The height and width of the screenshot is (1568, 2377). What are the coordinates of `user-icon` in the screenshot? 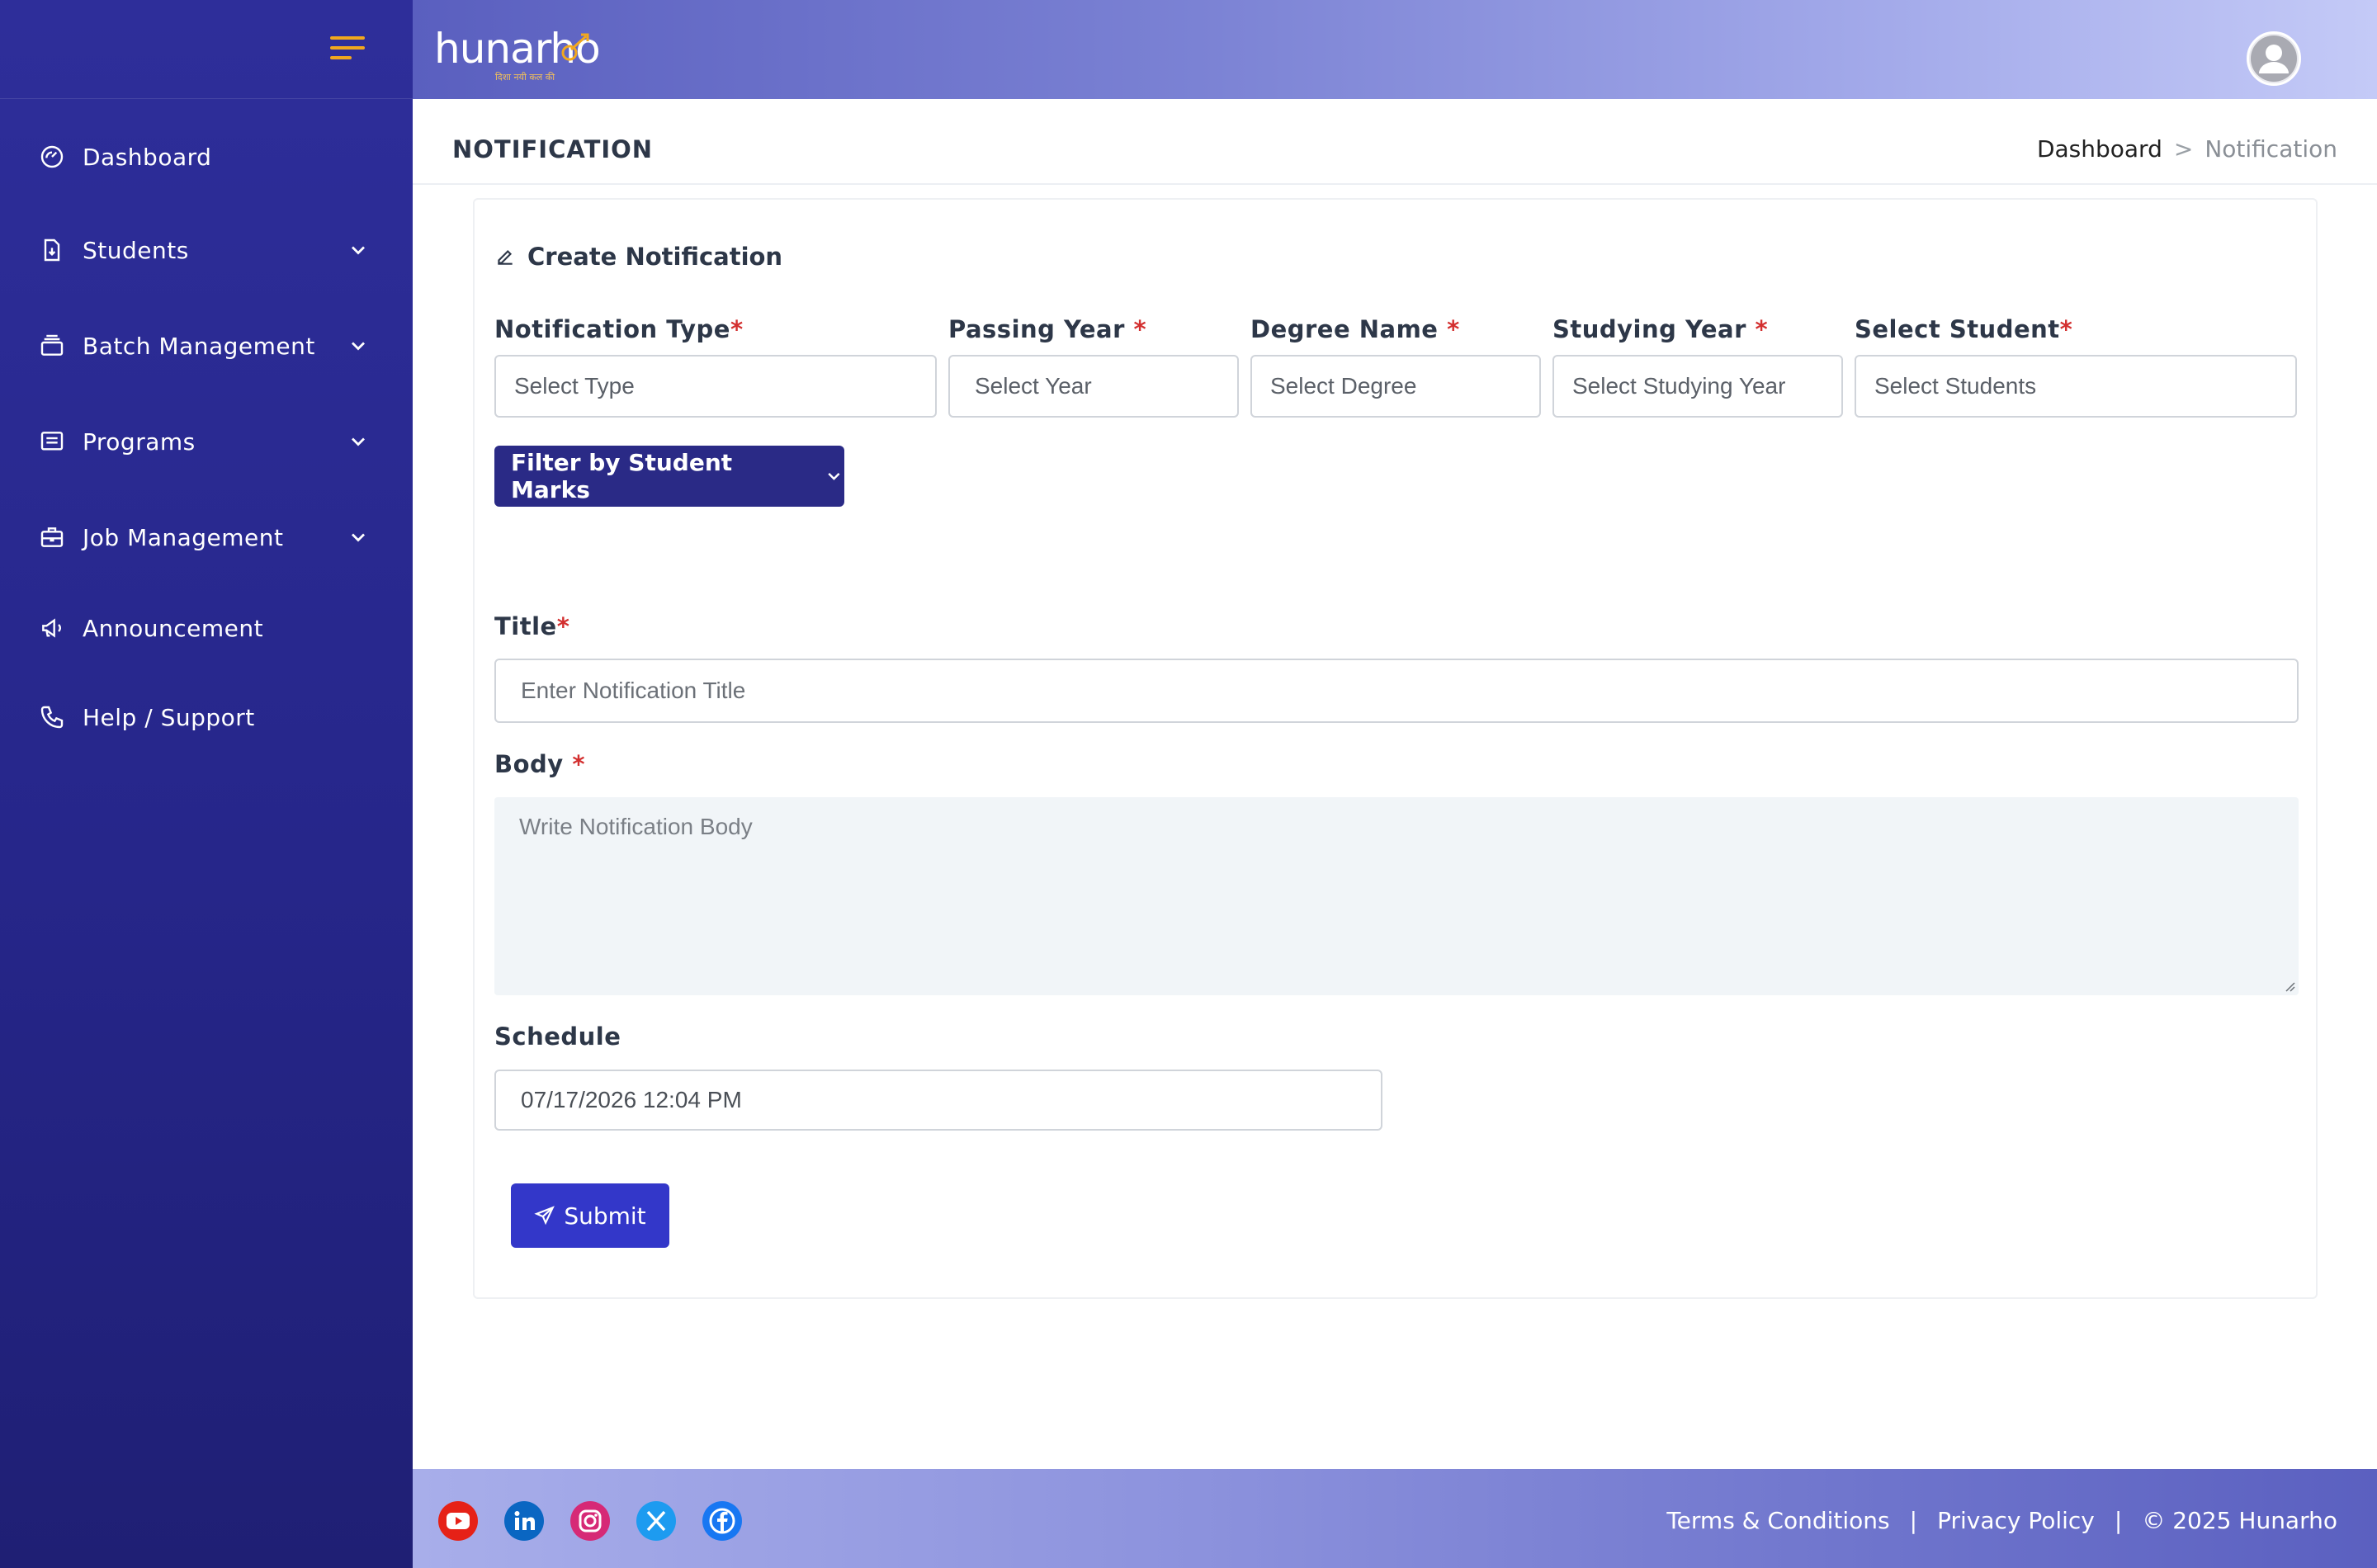 It's located at (2274, 58).